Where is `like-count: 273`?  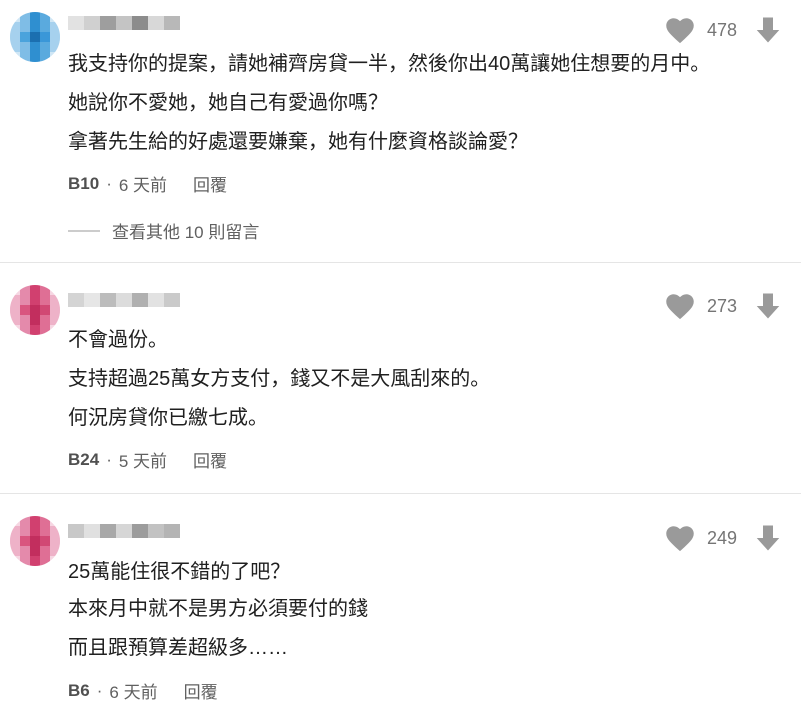
like-count: 273 is located at coordinates (722, 305).